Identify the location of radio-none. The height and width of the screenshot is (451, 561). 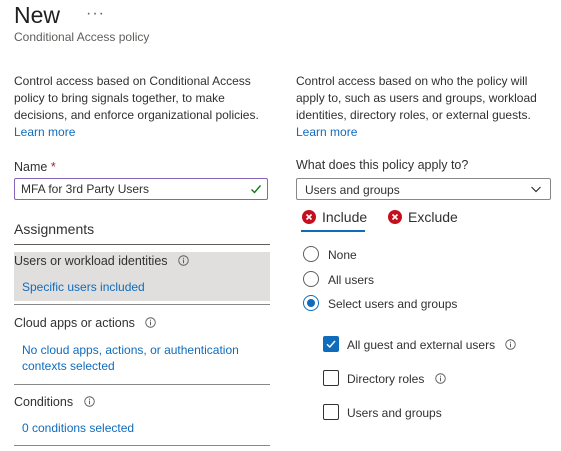
(311, 254).